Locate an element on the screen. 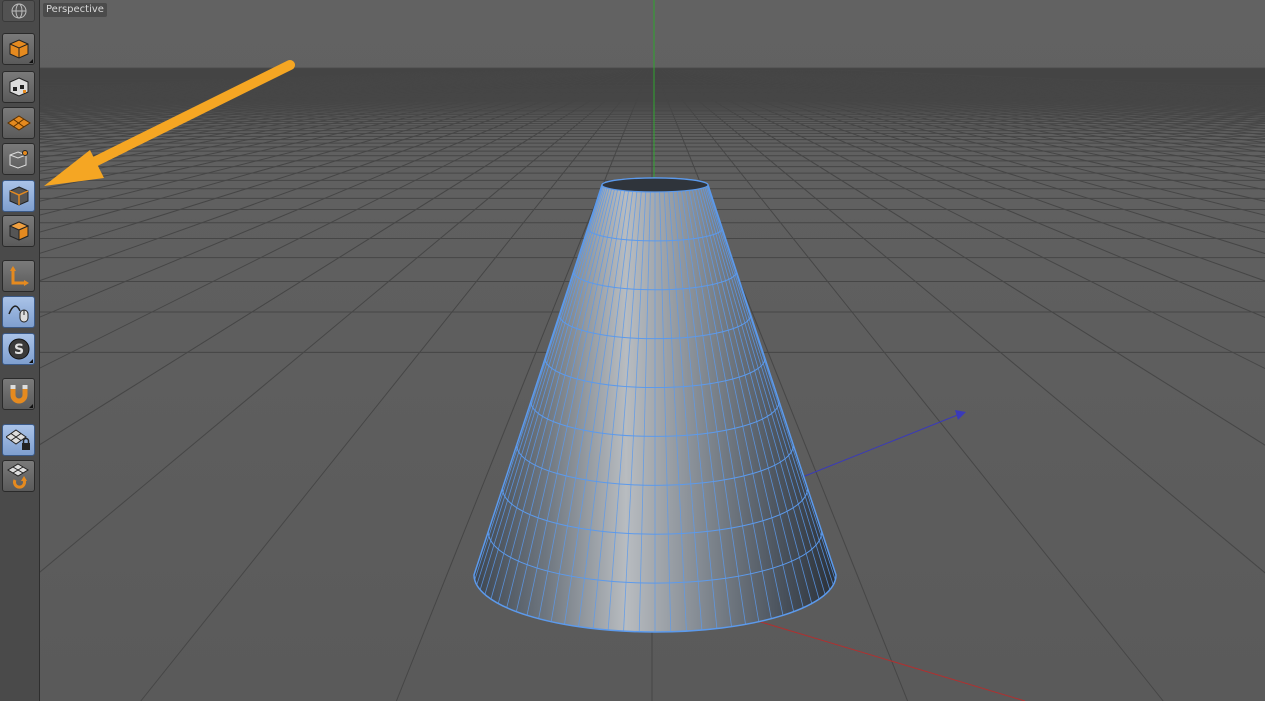  snap-magnet-icon is located at coordinates (18, 394).